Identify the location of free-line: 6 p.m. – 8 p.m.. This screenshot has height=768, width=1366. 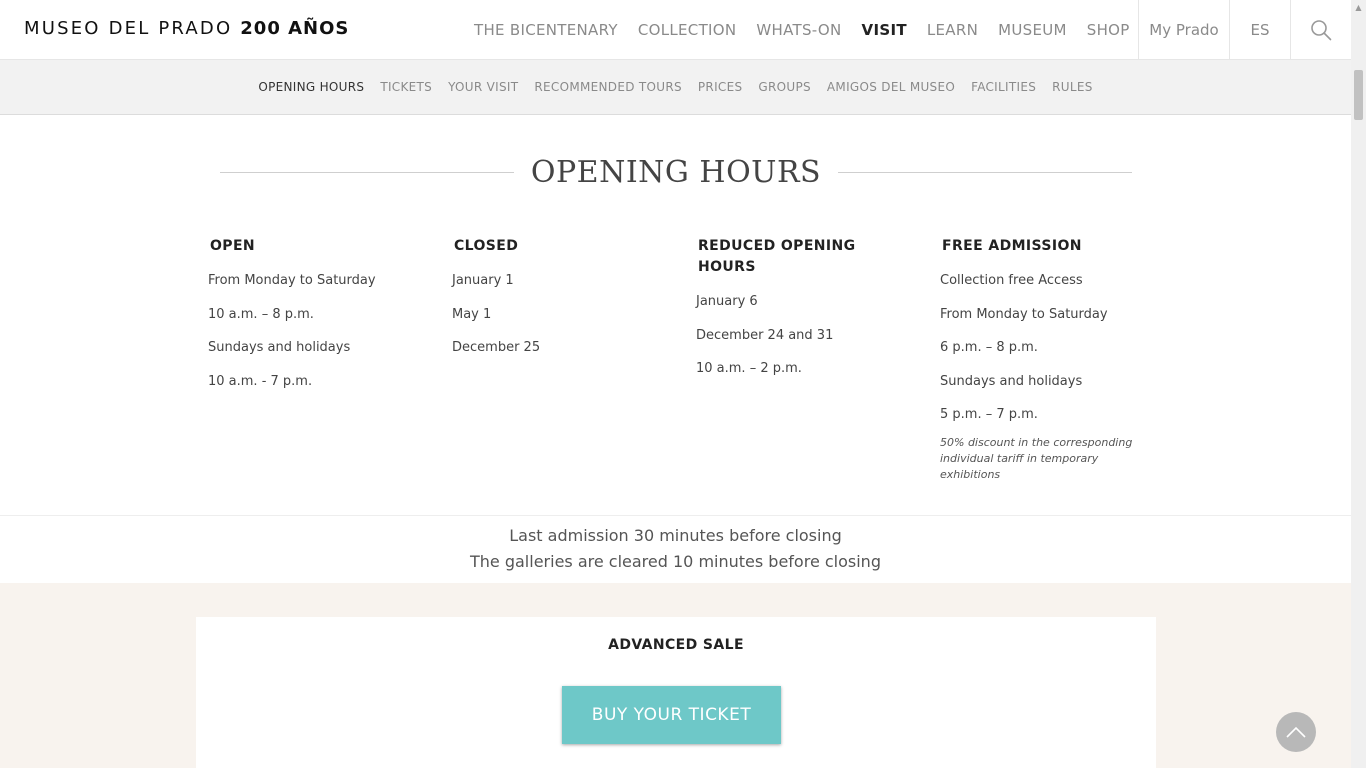
(989, 347).